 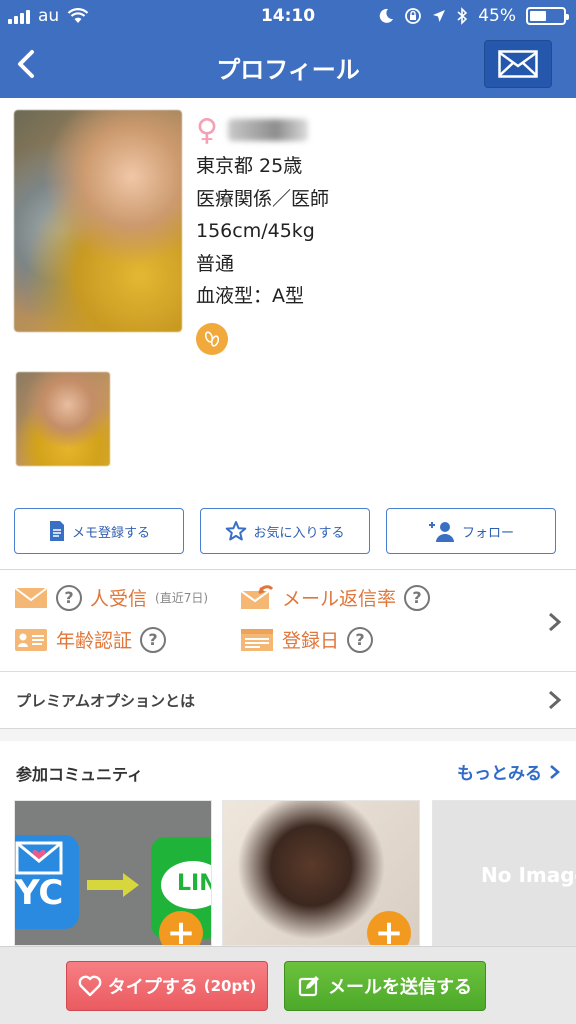 What do you see at coordinates (255, 231) in the screenshot?
I see `height-weight: 156cm/45kg` at bounding box center [255, 231].